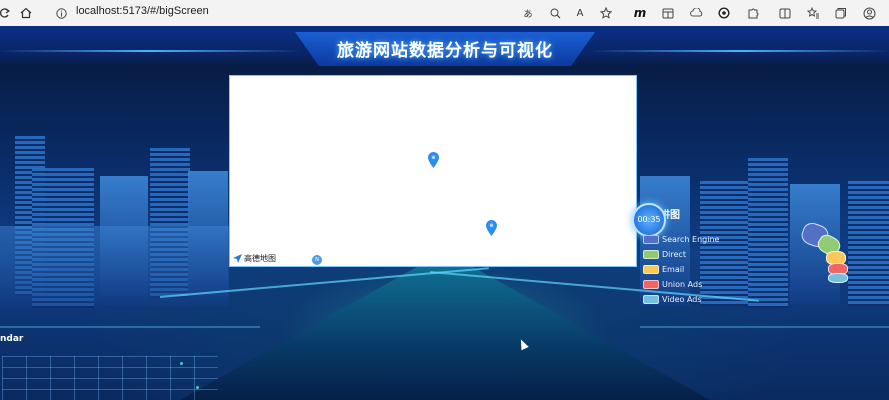 This screenshot has height=400, width=889. I want to click on legend-item: Direct, so click(681, 254).